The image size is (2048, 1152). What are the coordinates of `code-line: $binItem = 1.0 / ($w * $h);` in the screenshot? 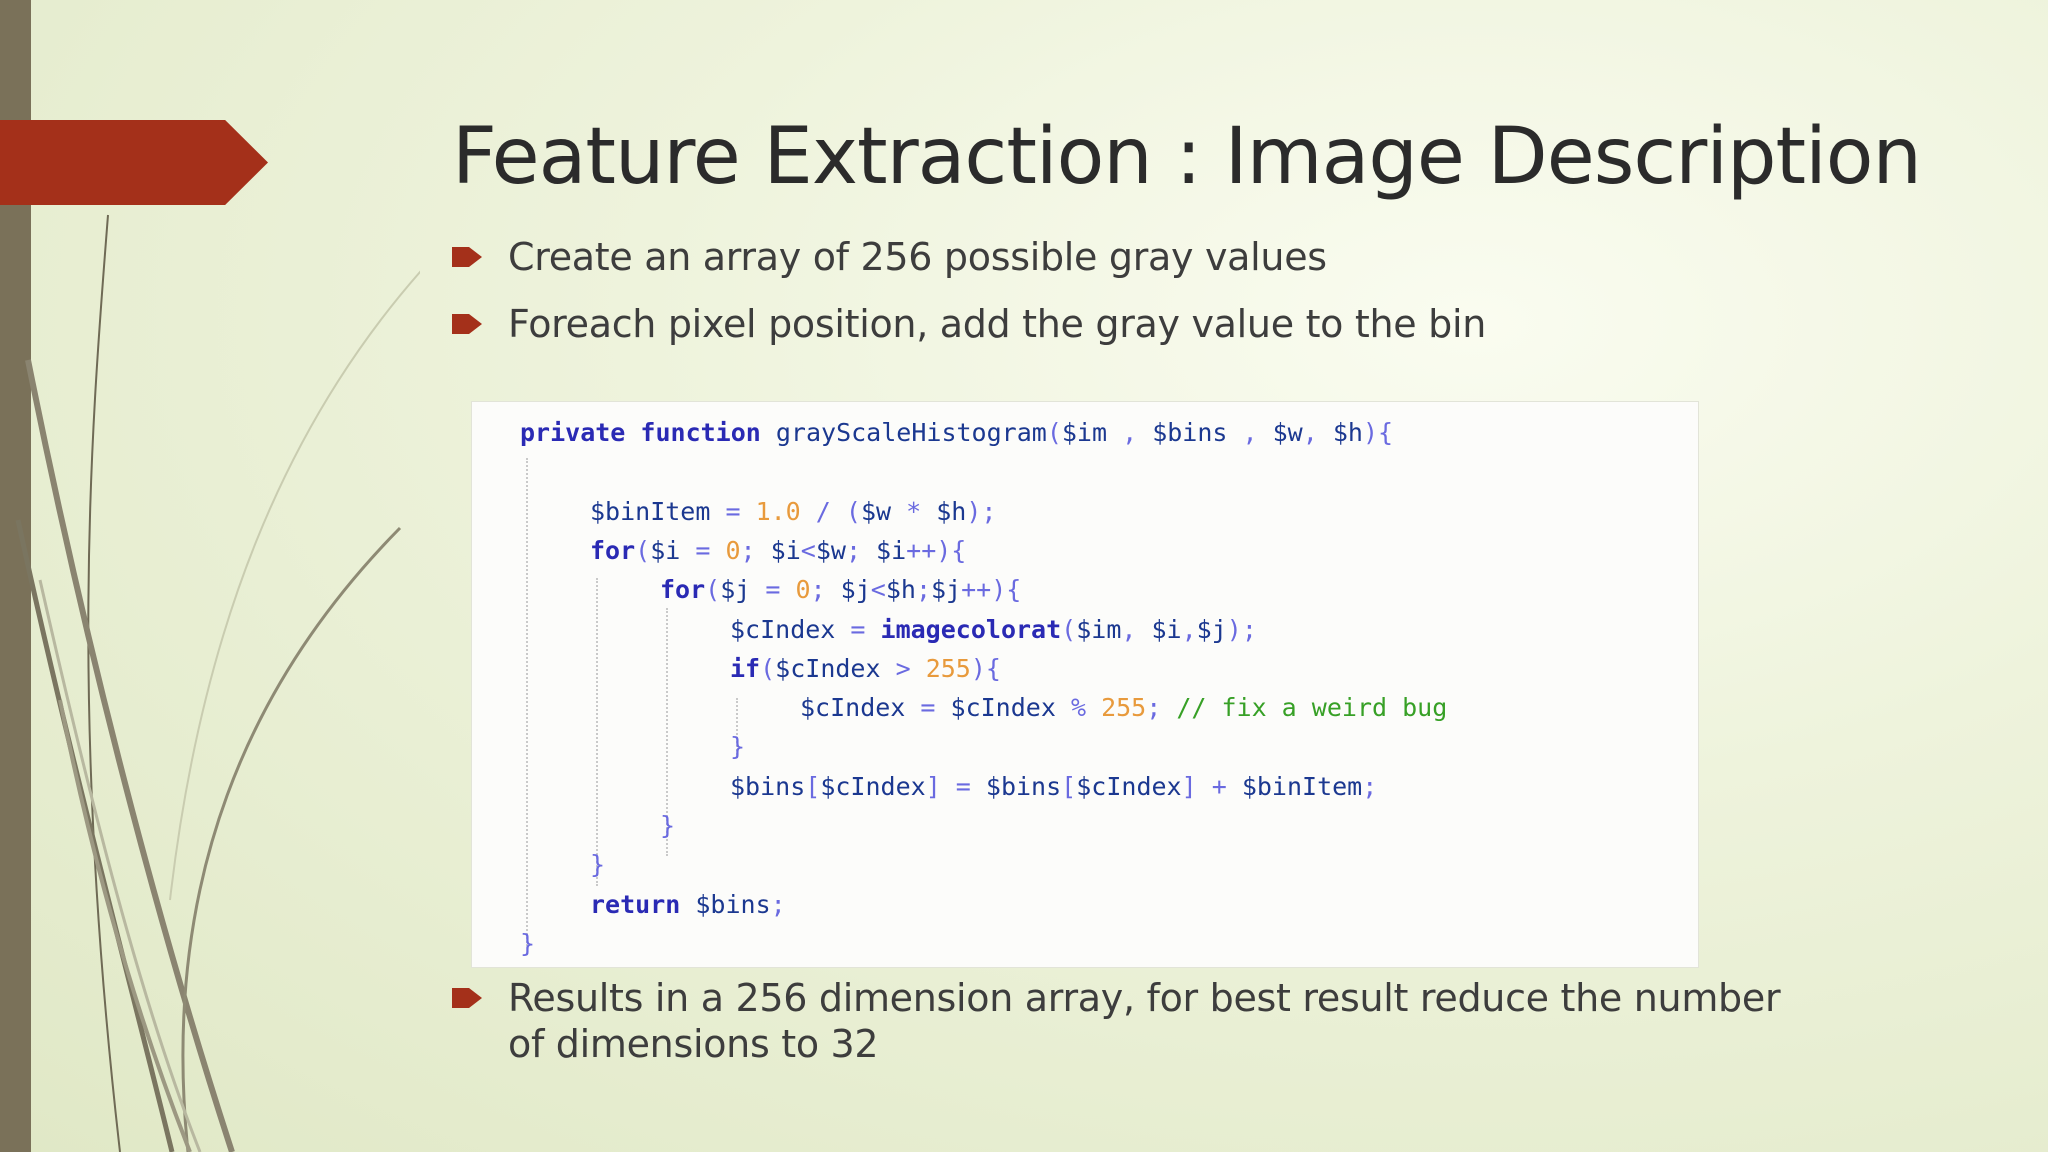 It's located at (793, 512).